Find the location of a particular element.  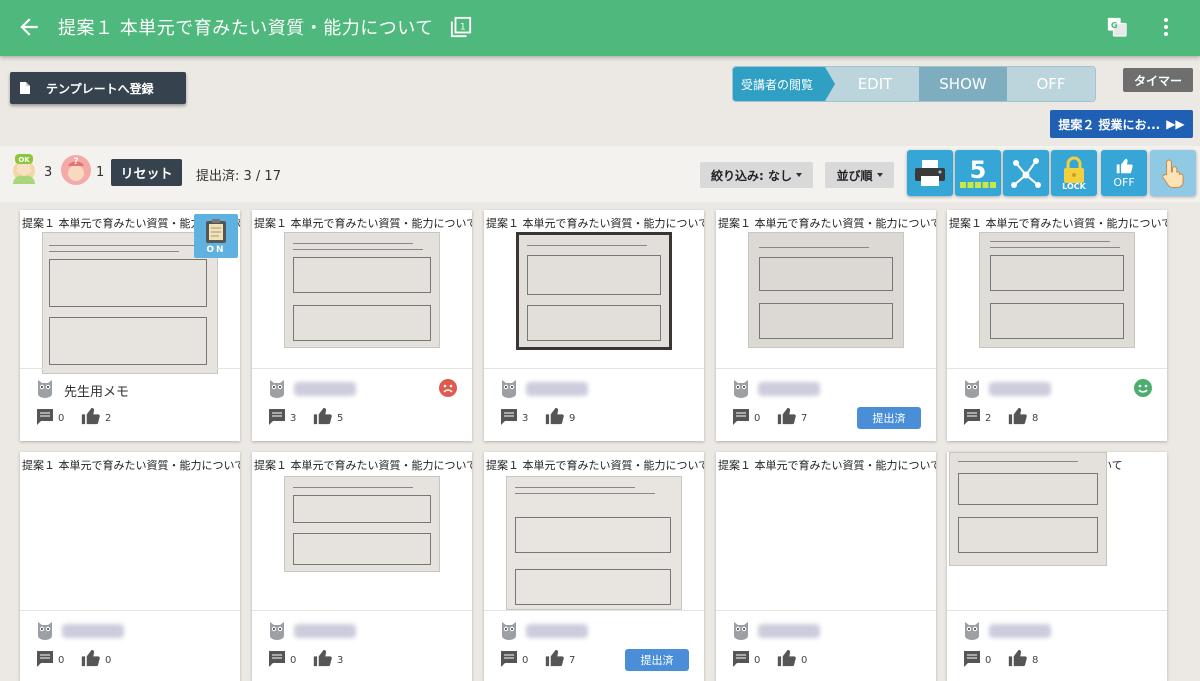

view-option-edit: EDIT is located at coordinates (872, 84).